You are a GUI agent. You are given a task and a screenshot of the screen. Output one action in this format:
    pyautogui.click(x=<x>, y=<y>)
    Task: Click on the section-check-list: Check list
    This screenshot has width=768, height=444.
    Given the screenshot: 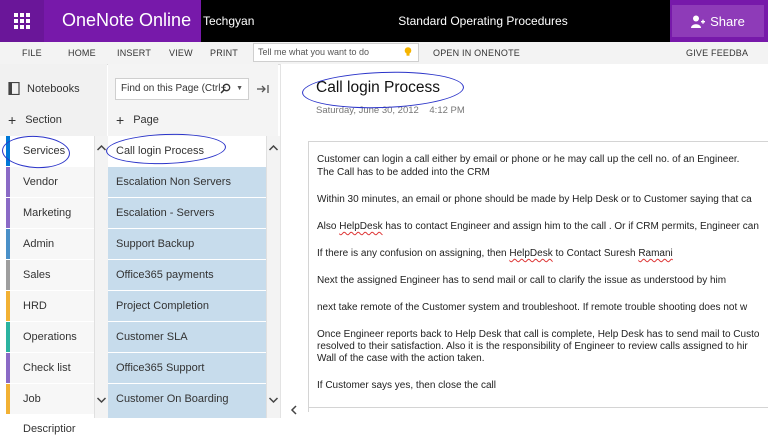 What is the action you would take?
    pyautogui.click(x=50, y=368)
    